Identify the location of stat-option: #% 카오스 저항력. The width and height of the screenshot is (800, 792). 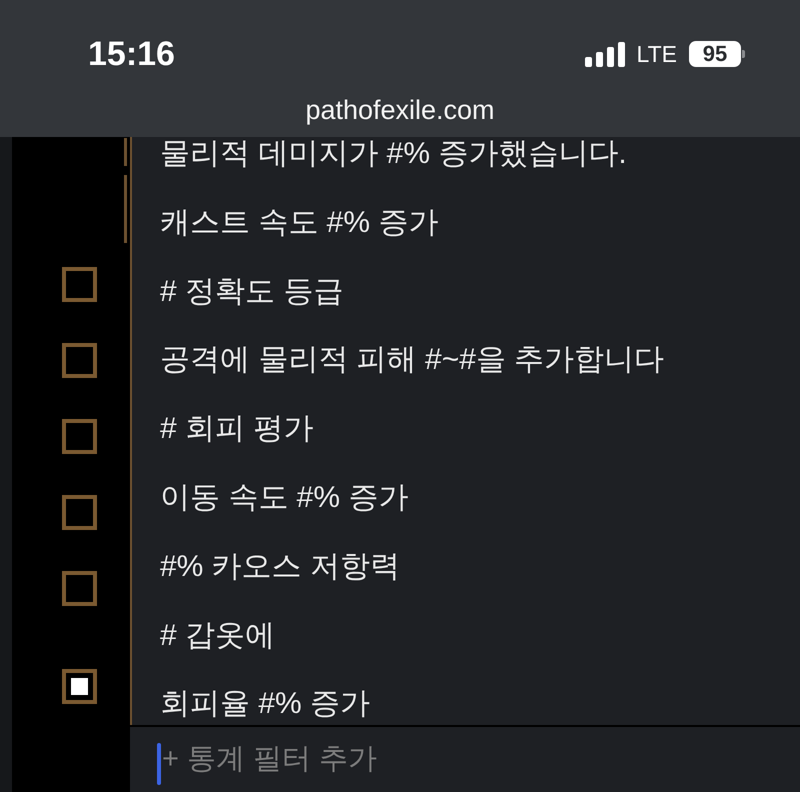
(466, 567).